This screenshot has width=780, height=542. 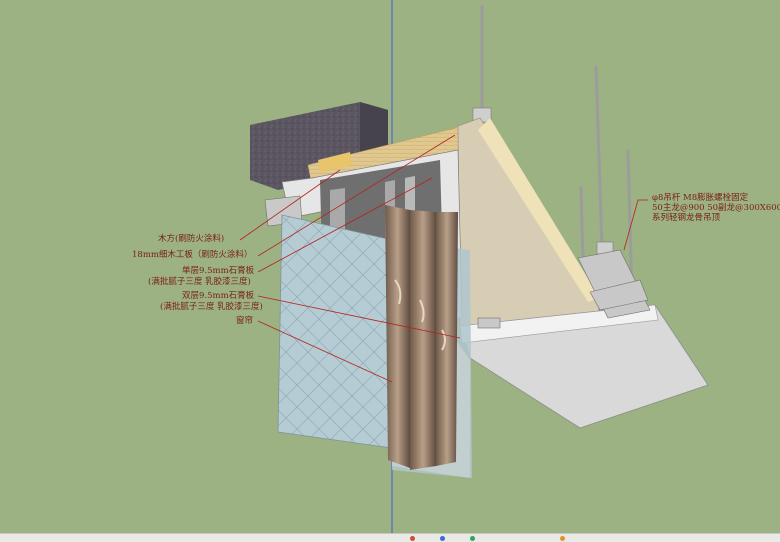 What do you see at coordinates (192, 255) in the screenshot?
I see `label-plywood: 18mm细木工板（刷防火涂料）` at bounding box center [192, 255].